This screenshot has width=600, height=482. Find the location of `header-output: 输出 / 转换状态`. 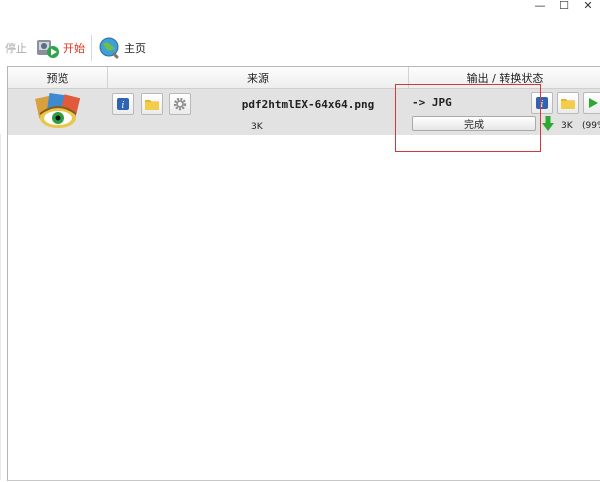

header-output: 输出 / 转换状态 is located at coordinates (504, 77).